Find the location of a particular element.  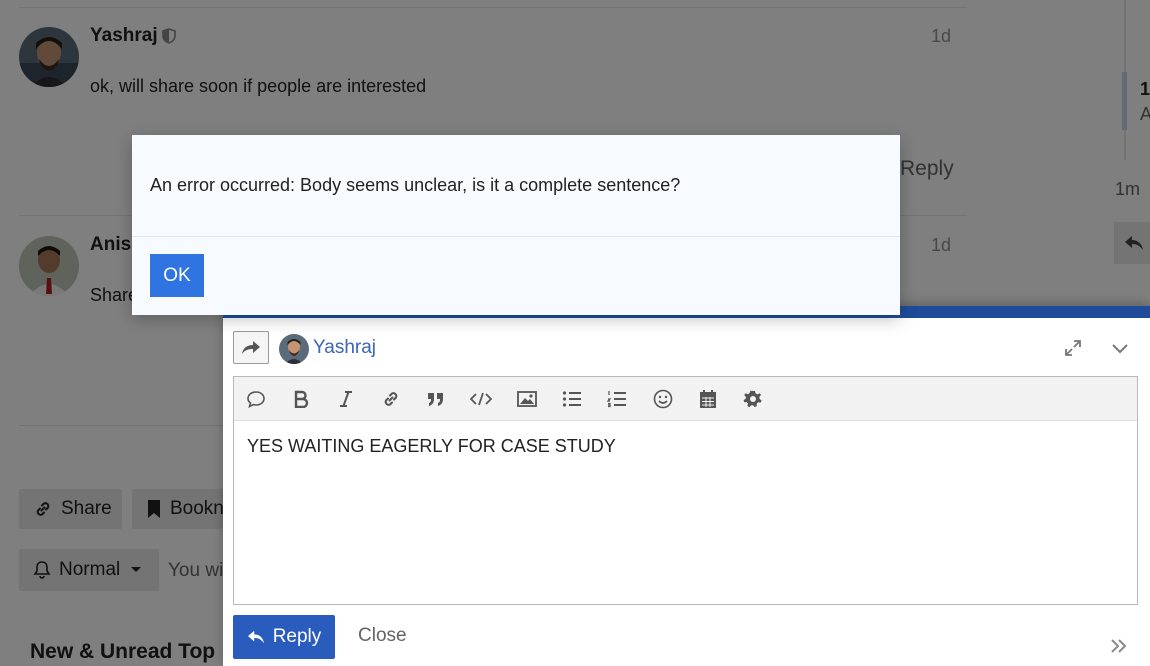

blockquote-icon is located at coordinates (436, 399).